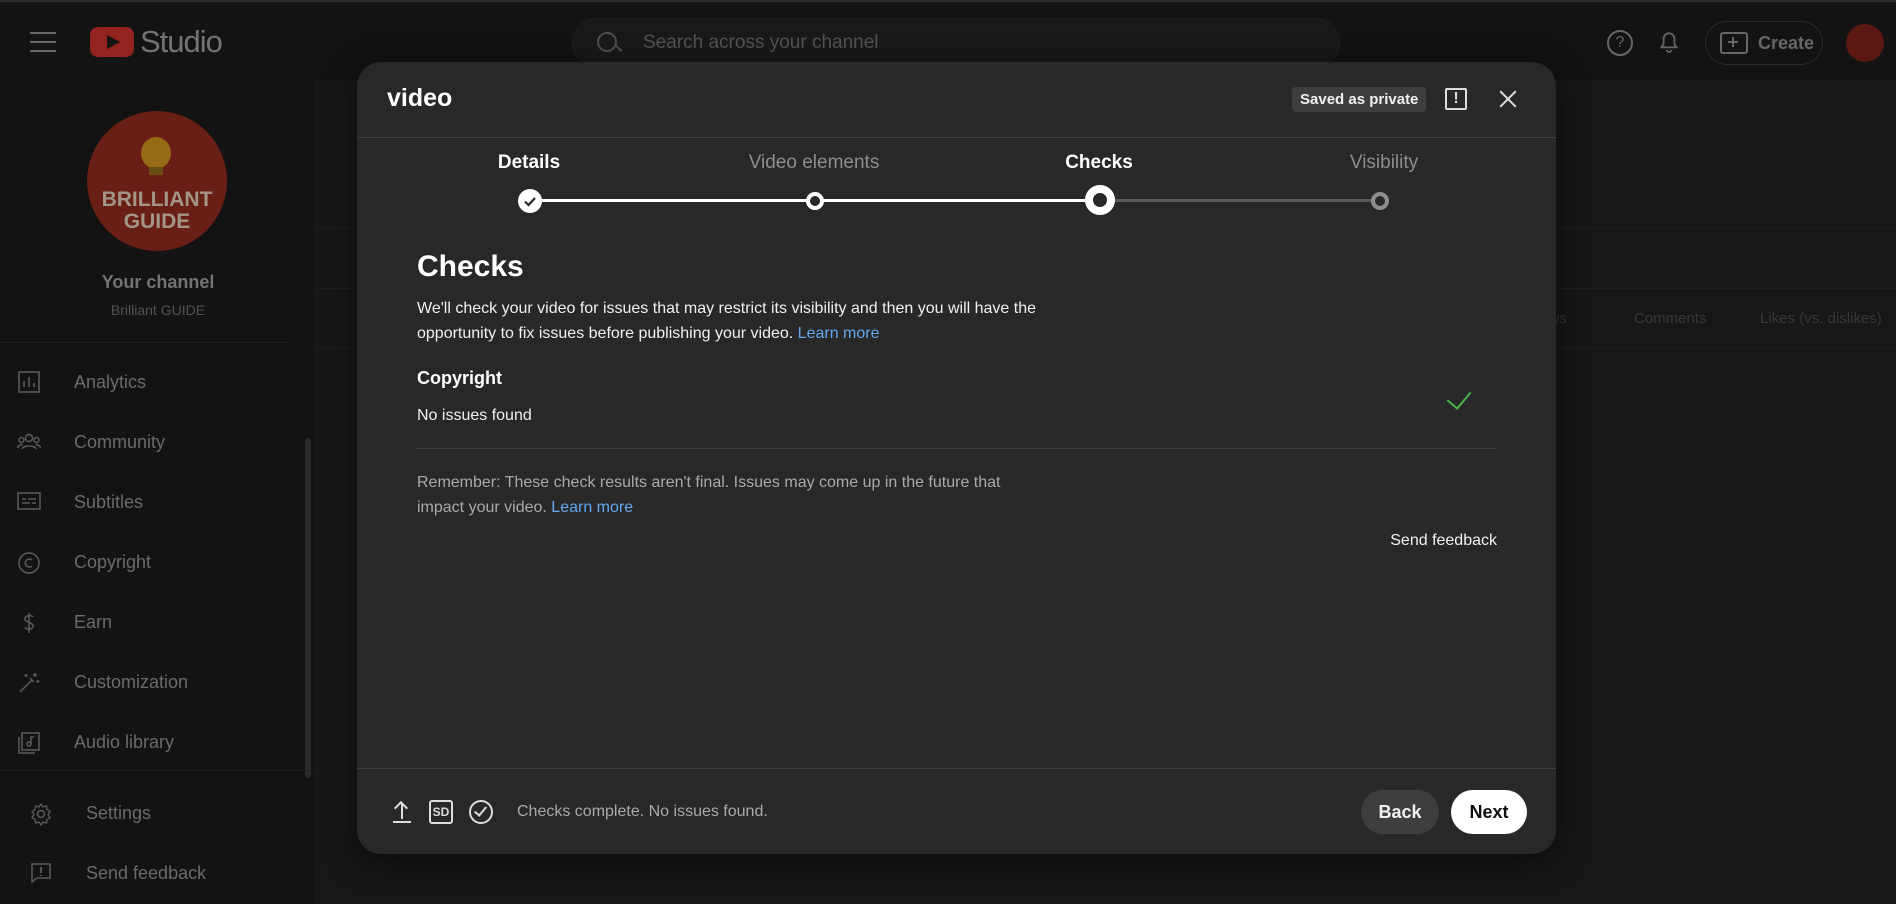 The width and height of the screenshot is (1896, 904). What do you see at coordinates (441, 812) in the screenshot?
I see `sd-quality-icon: SD` at bounding box center [441, 812].